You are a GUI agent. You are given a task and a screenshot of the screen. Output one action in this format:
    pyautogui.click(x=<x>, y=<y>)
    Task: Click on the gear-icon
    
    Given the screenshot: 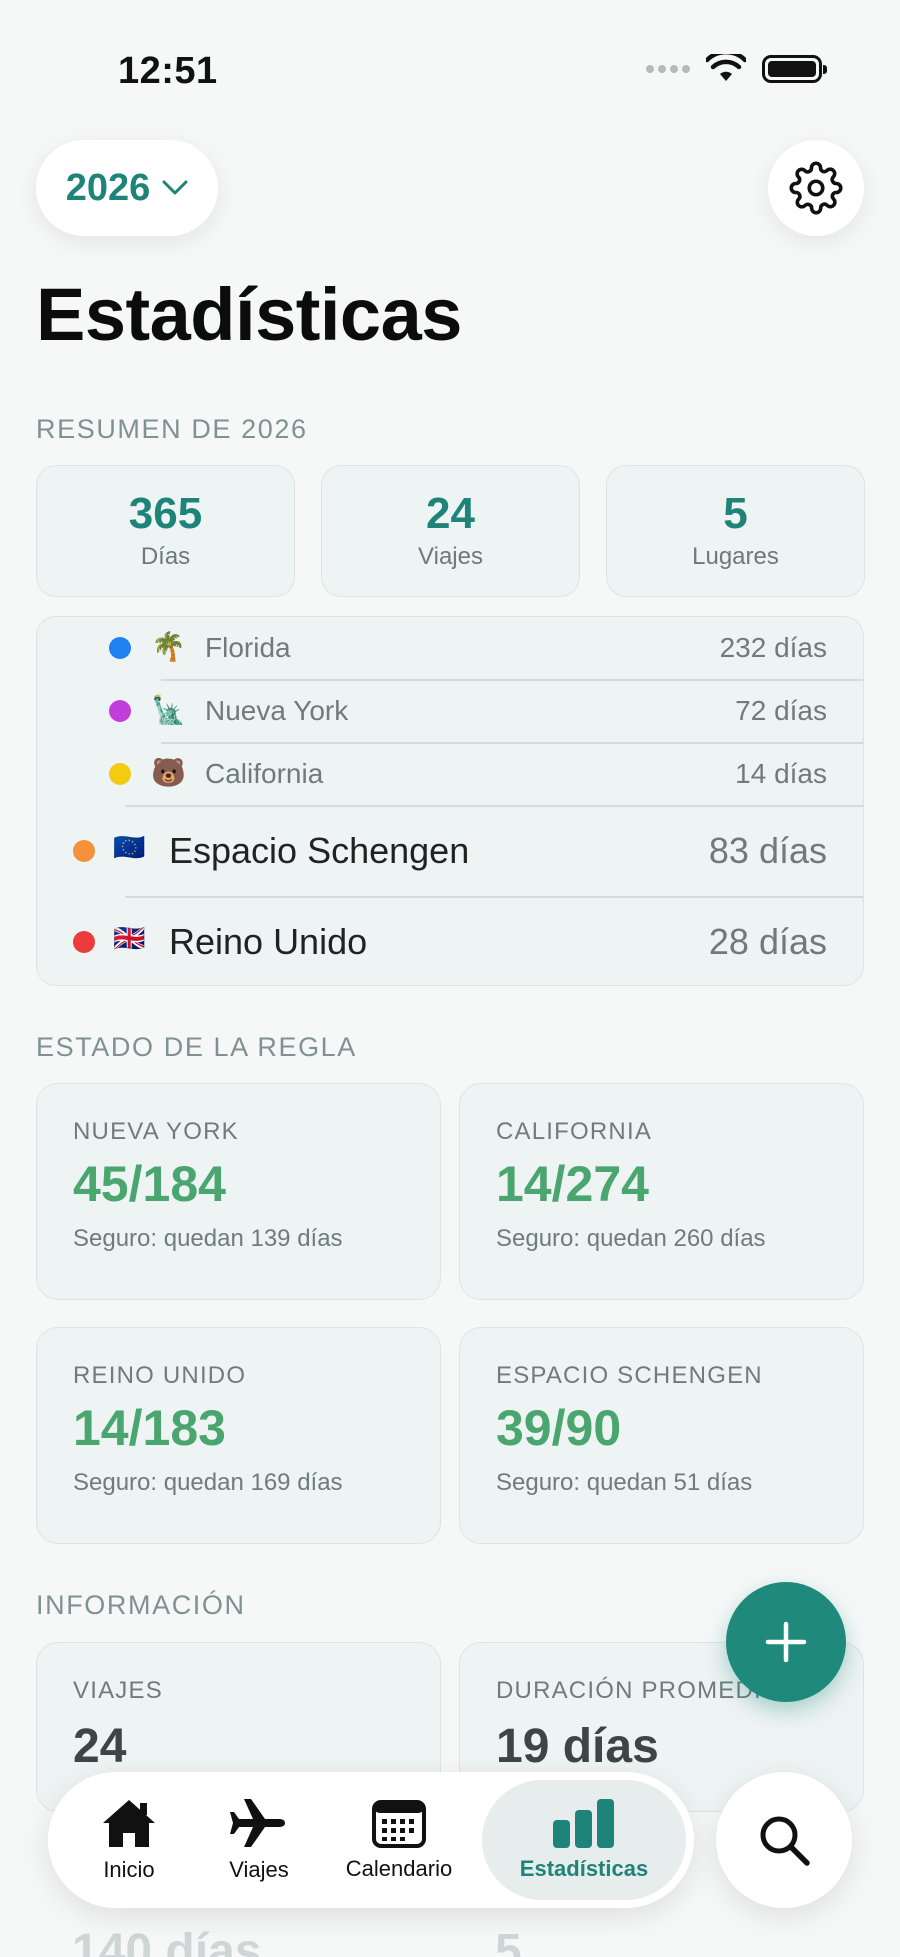 What is the action you would take?
    pyautogui.click(x=816, y=188)
    